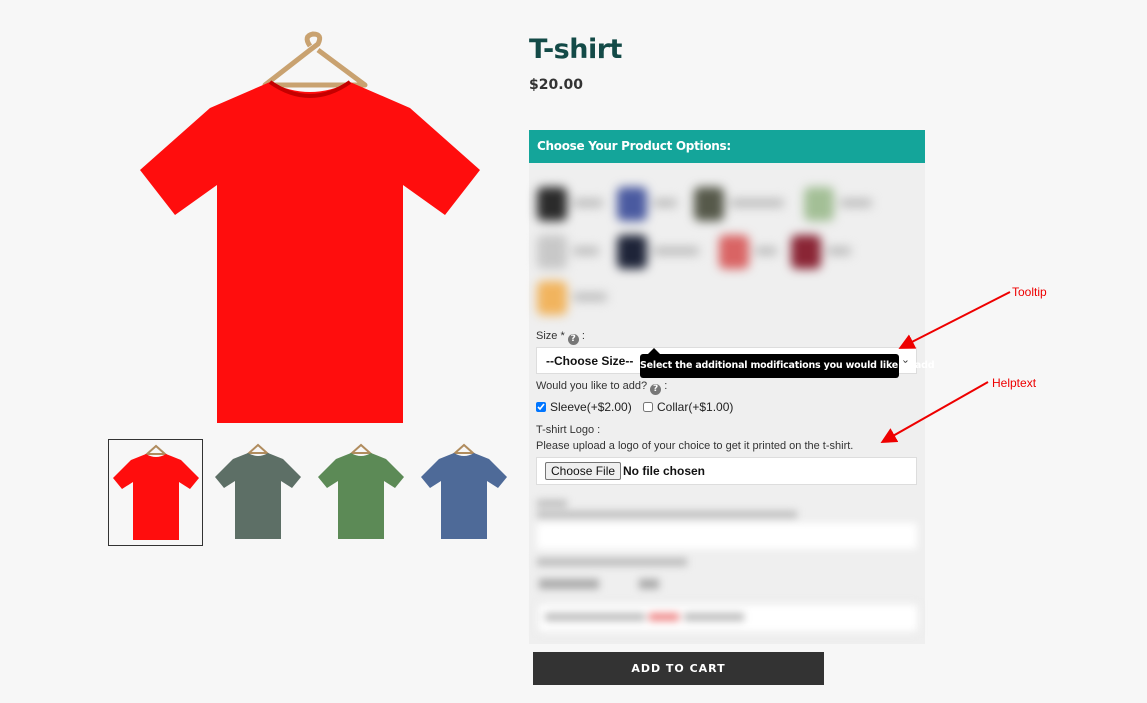 This screenshot has width=1147, height=703. What do you see at coordinates (695, 407) in the screenshot?
I see `collar-label: Collar(+$1.00)` at bounding box center [695, 407].